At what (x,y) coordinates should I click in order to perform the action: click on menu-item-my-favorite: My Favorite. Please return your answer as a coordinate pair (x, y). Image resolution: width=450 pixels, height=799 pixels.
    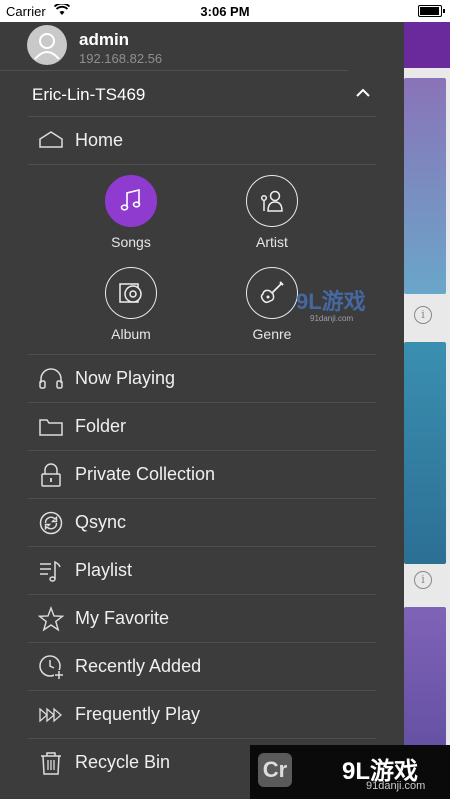
    Looking at the image, I should click on (202, 618).